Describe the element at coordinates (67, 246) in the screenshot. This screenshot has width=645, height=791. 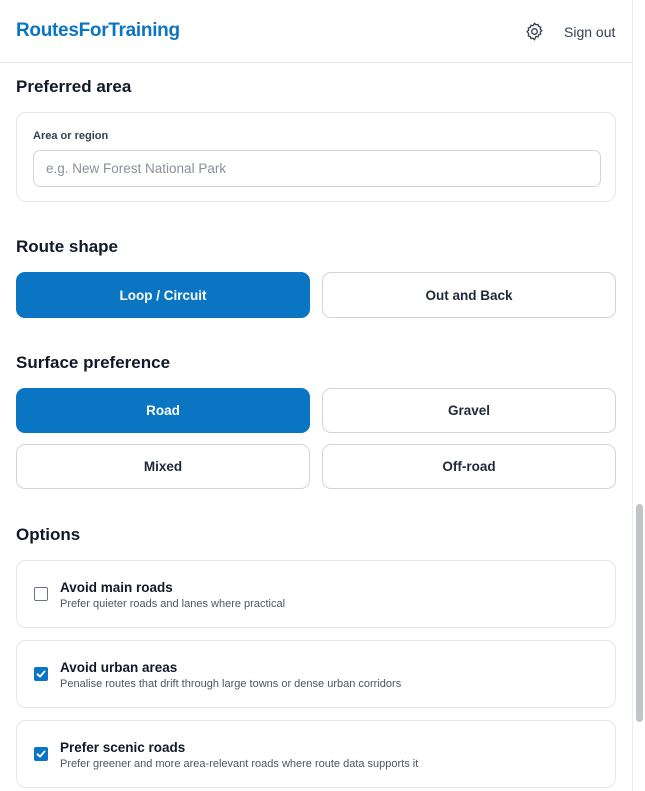
I see `route-shape-title: Route shape` at that location.